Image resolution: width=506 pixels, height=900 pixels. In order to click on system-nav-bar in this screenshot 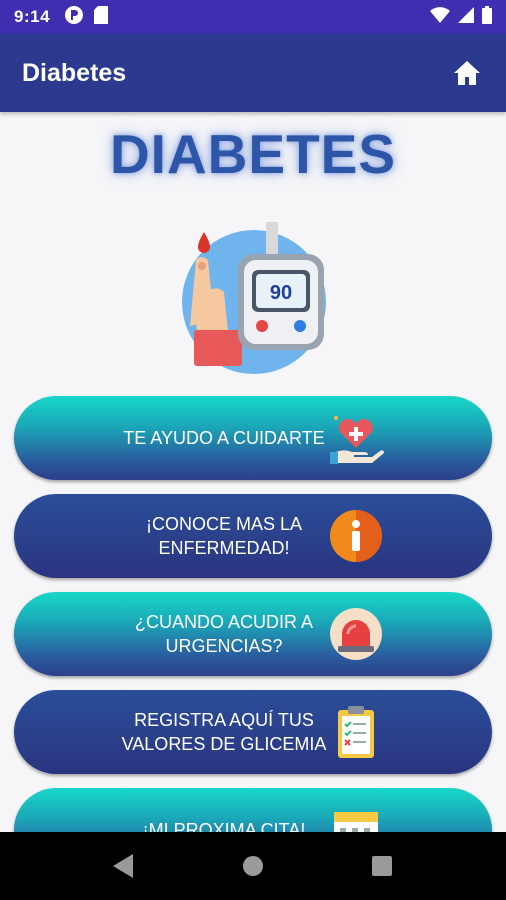, I will do `click(253, 866)`.